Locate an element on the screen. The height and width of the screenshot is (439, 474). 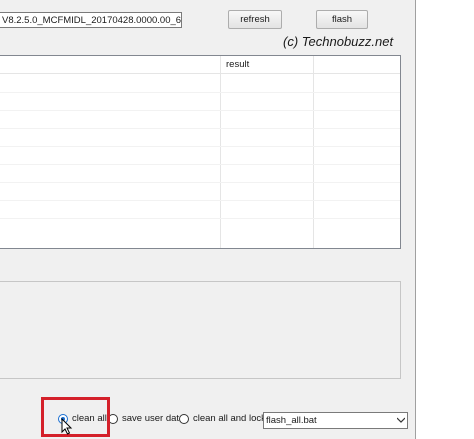
refresh-button: refresh is located at coordinates (255, 19).